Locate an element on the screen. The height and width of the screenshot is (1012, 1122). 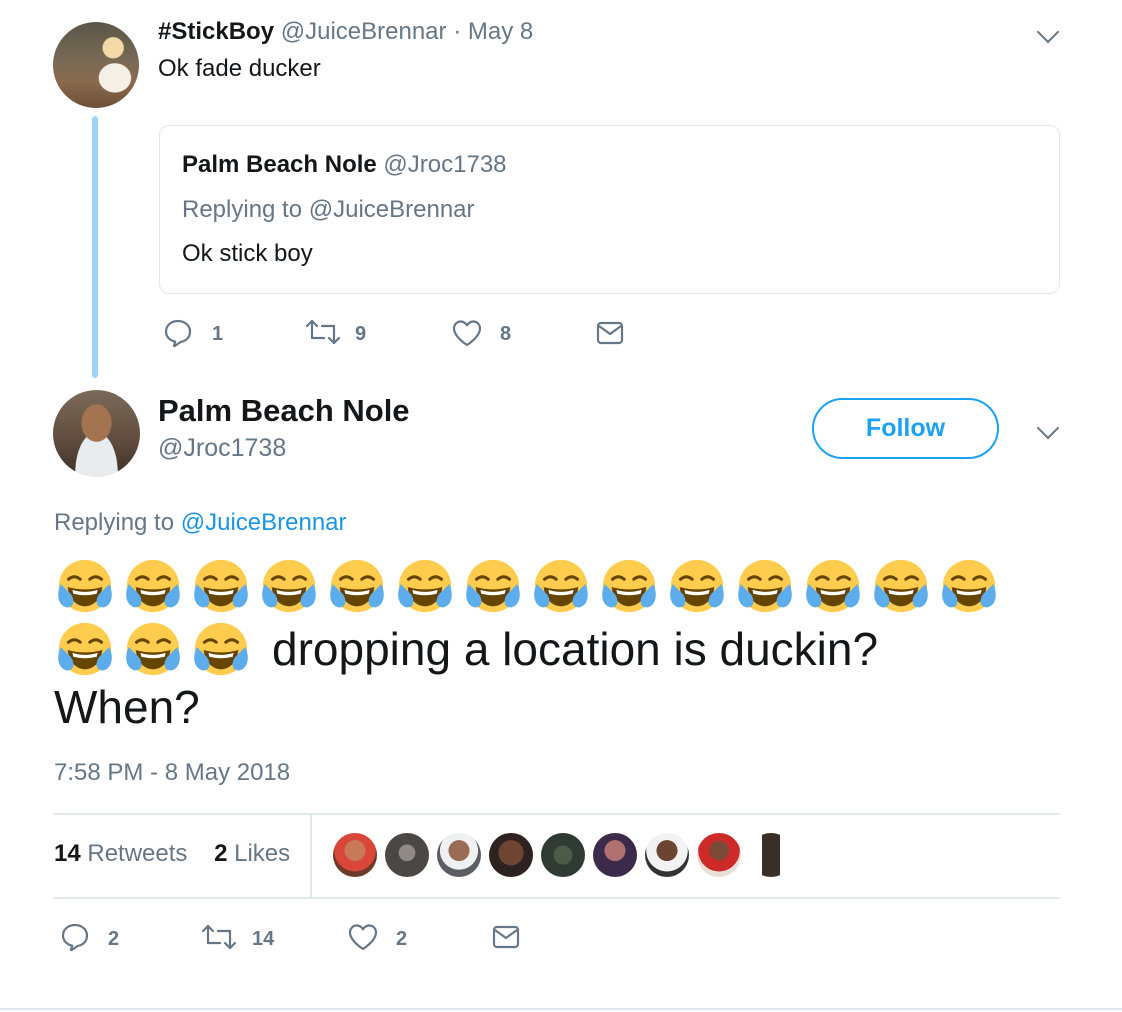
replying-to: Replying to @JuiceBrennar is located at coordinates (200, 523).